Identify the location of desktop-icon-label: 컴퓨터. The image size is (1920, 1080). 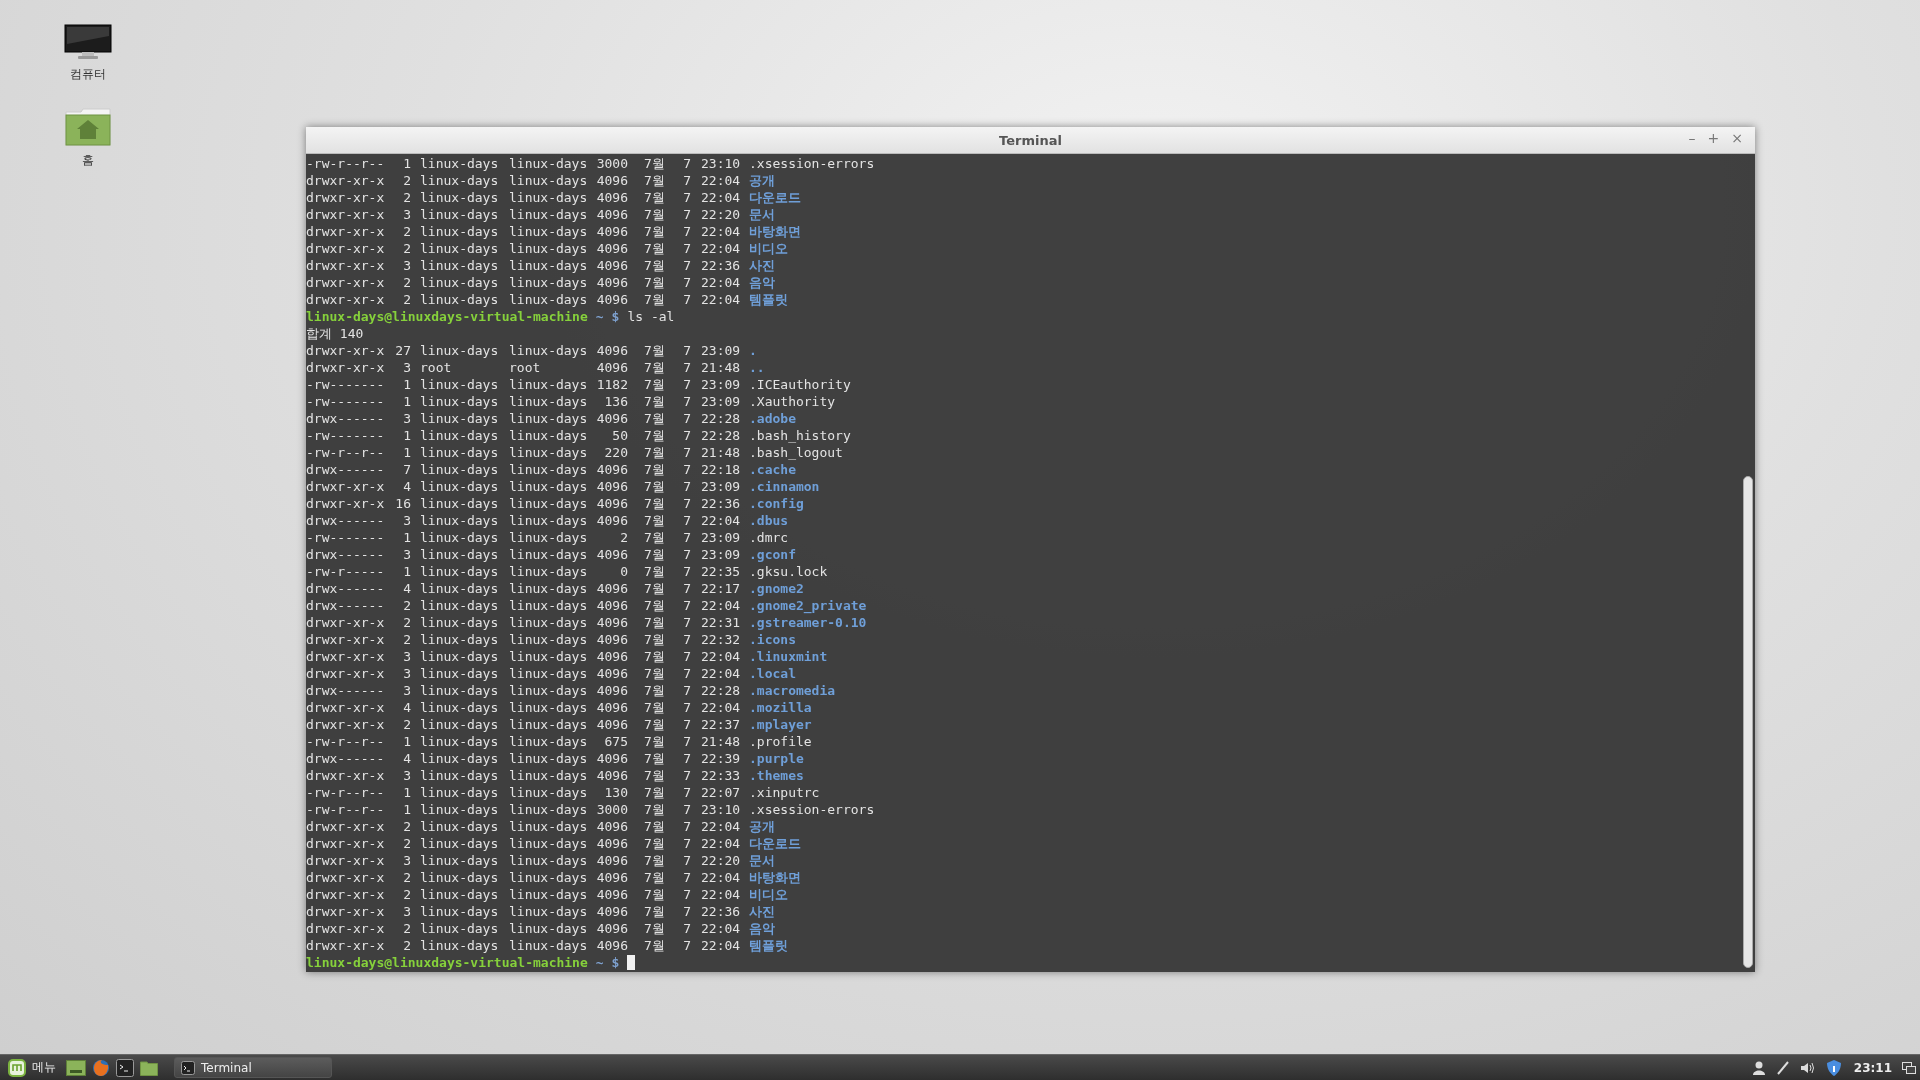
(88, 74).